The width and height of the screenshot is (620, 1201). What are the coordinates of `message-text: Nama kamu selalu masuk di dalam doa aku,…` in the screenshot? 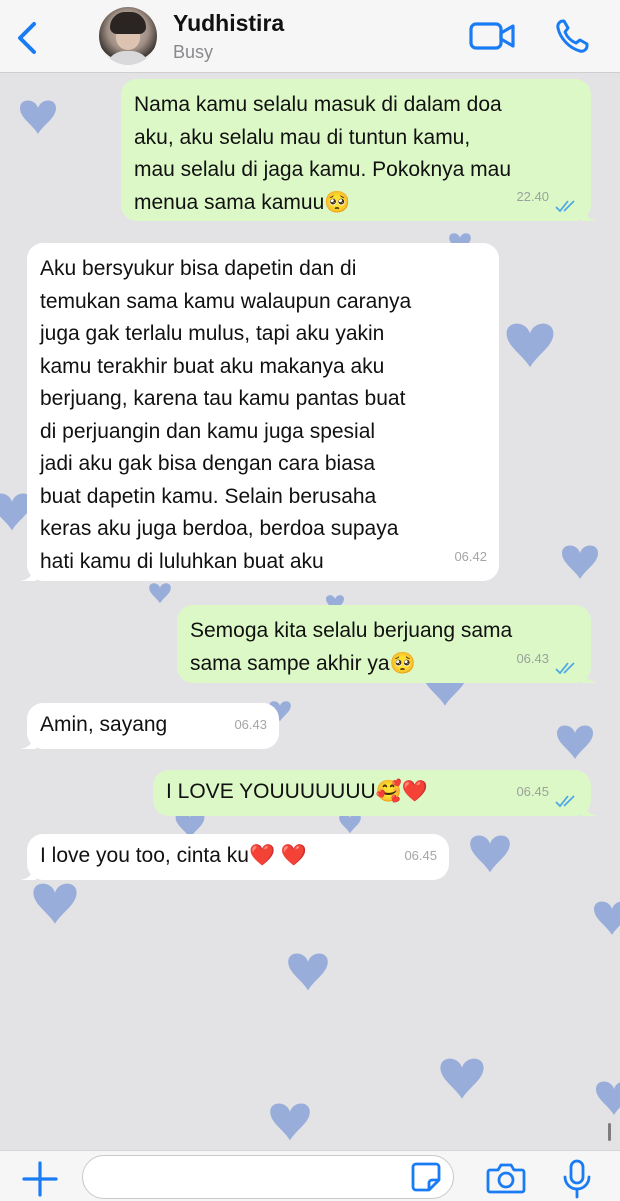 It's located at (323, 153).